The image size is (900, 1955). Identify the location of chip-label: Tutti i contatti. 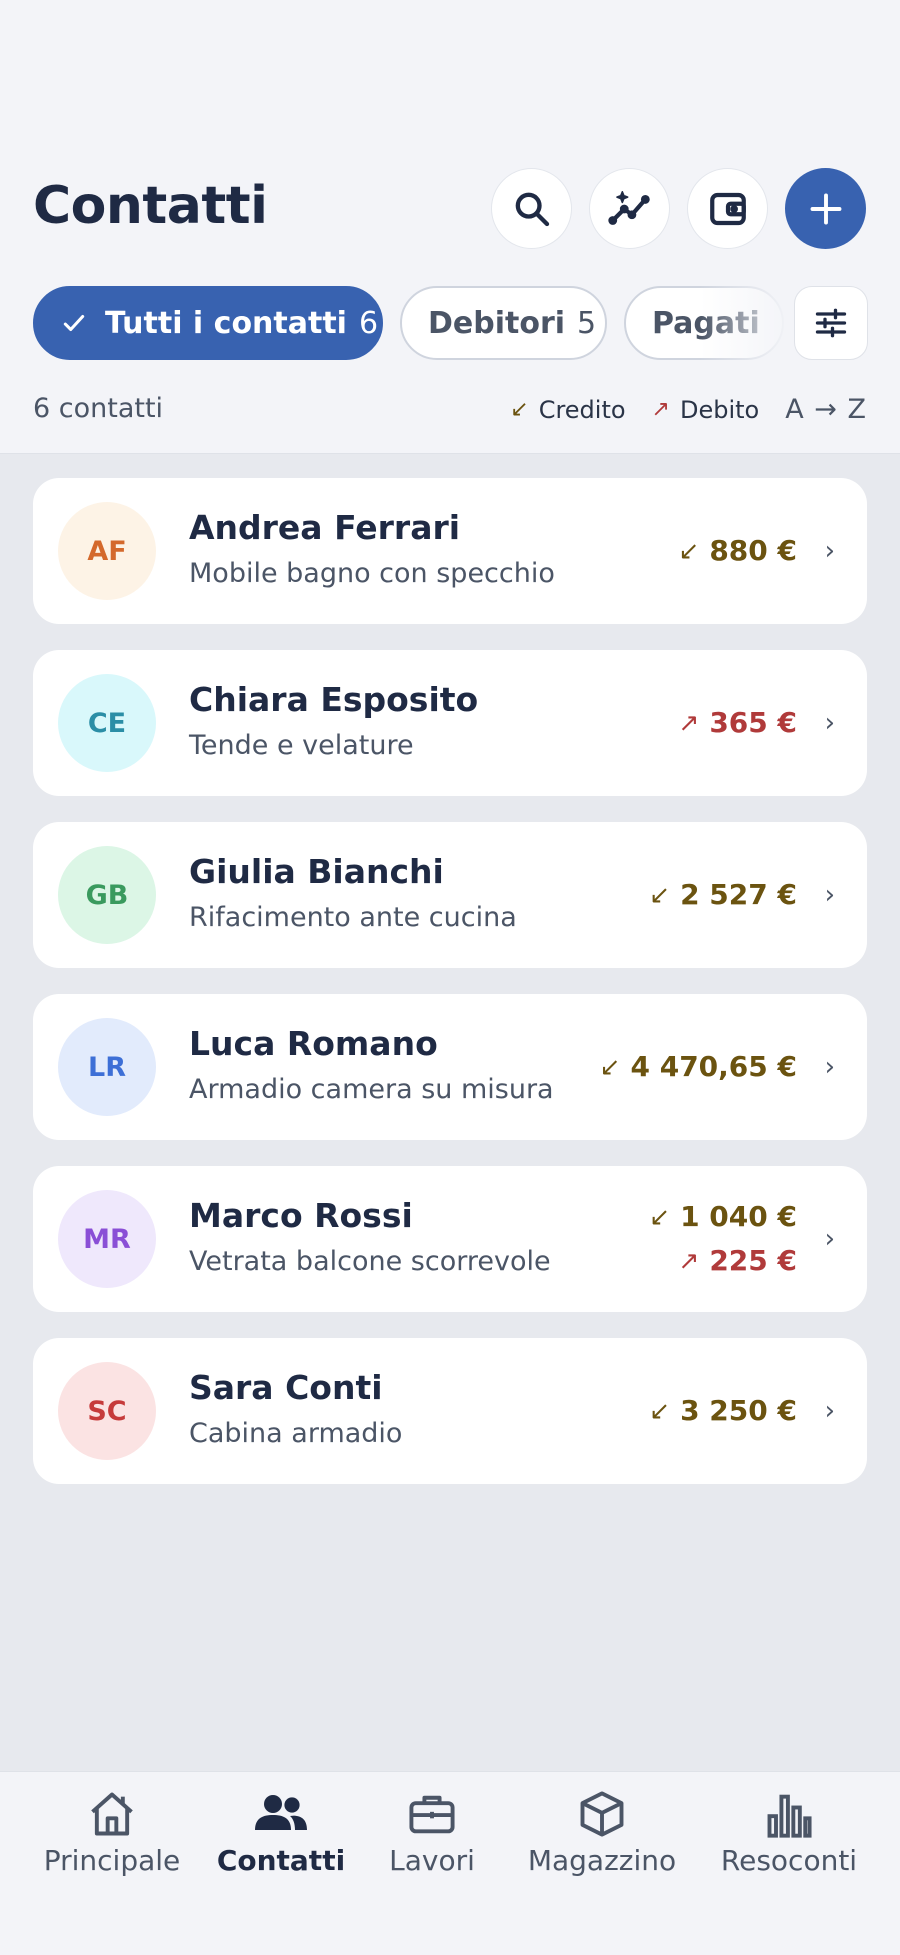
(226, 323).